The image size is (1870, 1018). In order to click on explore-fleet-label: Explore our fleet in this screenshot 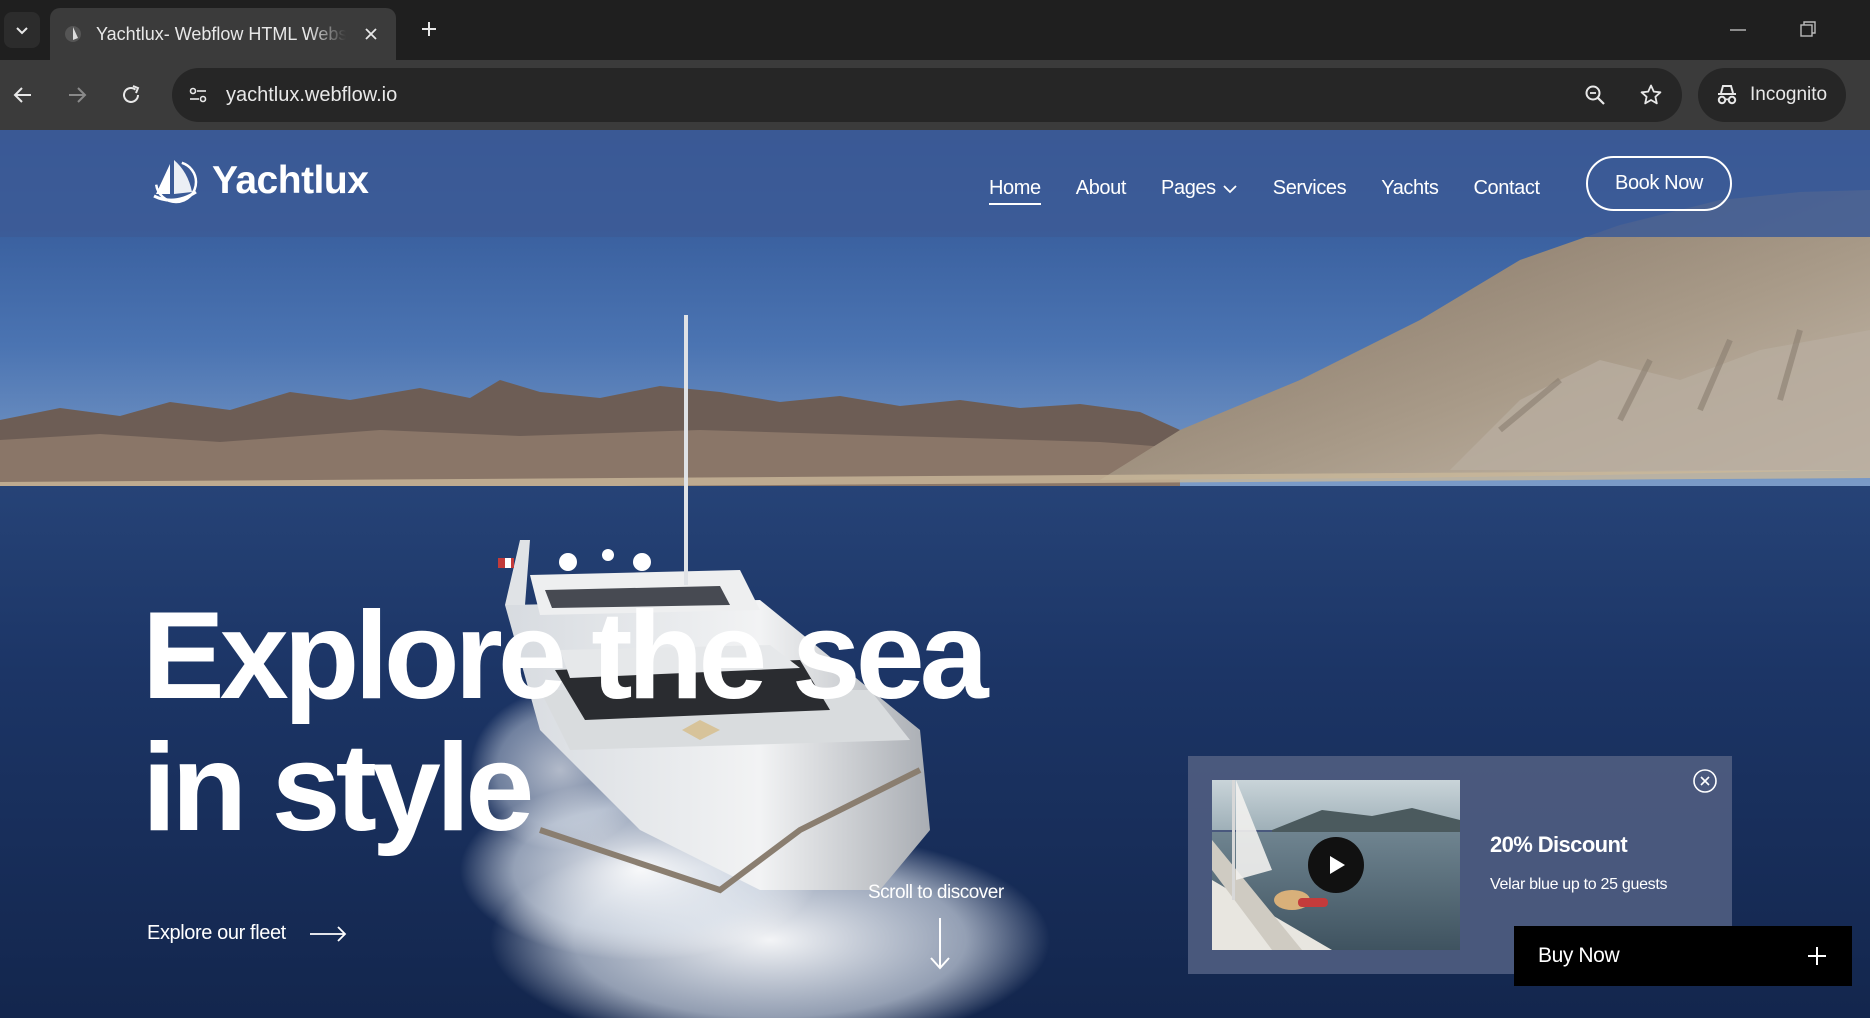, I will do `click(216, 933)`.